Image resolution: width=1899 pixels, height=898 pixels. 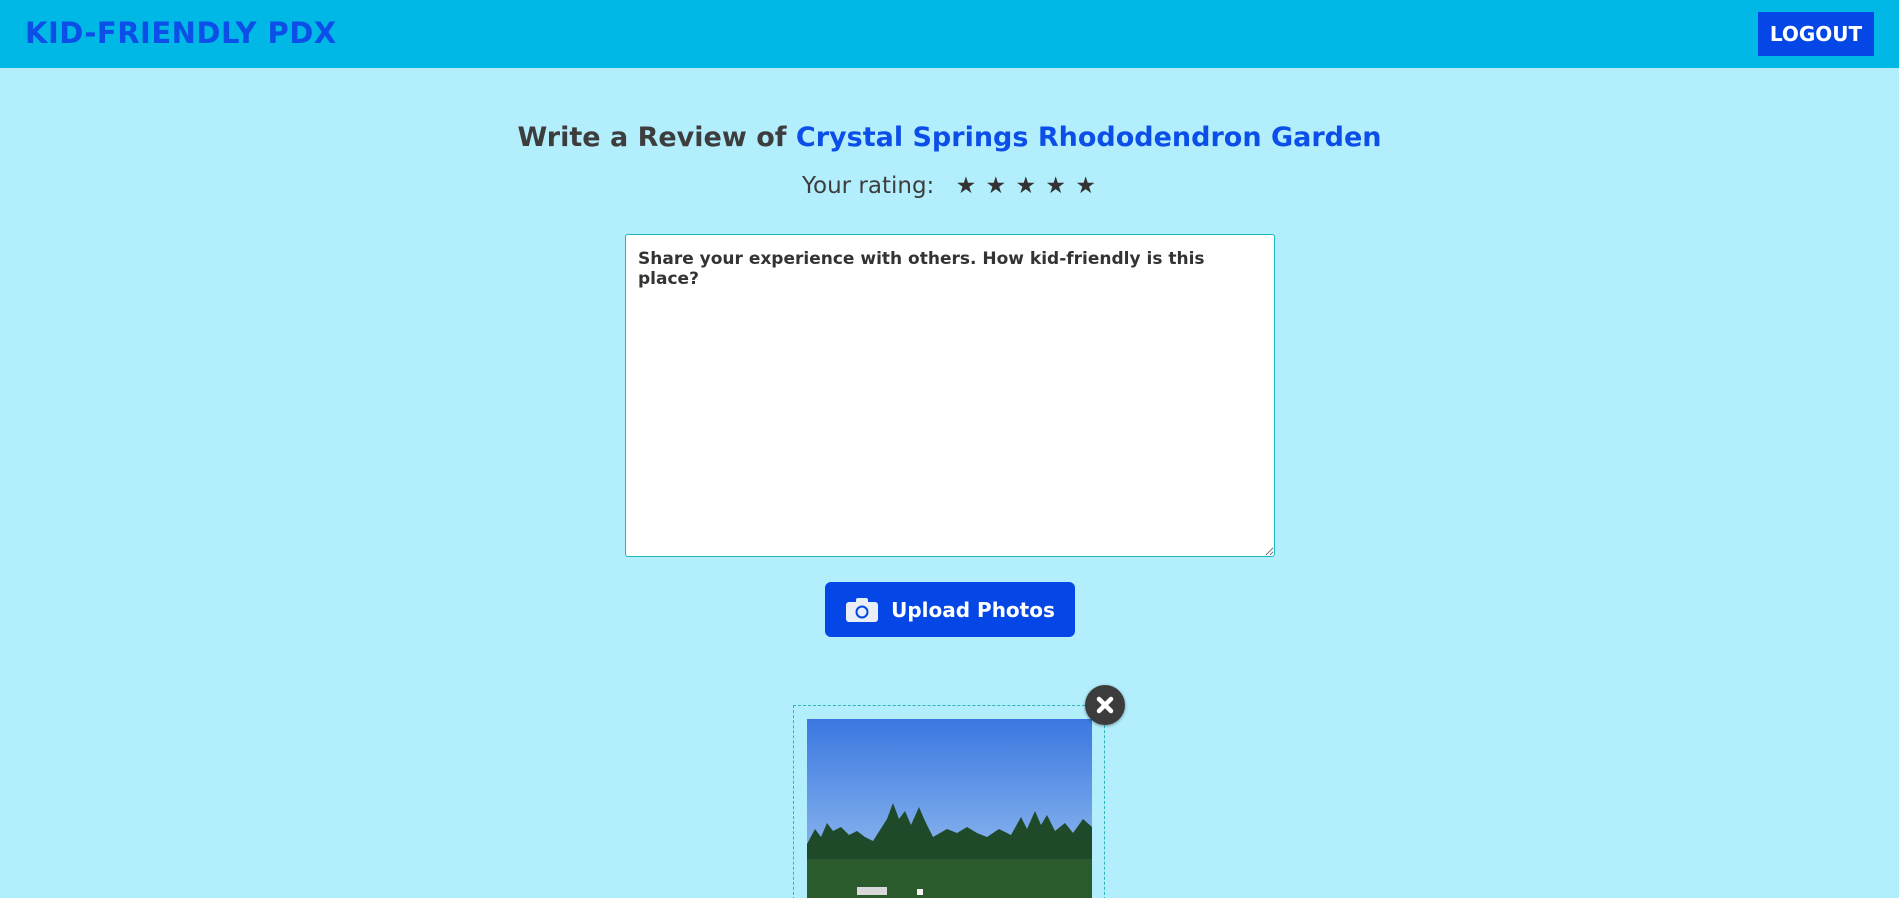 What do you see at coordinates (862, 609) in the screenshot?
I see `camera-icon` at bounding box center [862, 609].